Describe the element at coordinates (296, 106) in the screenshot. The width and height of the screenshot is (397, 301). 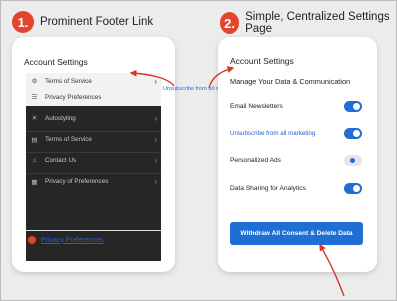
I see `setting-row-email-newsletters: Email Newsletters` at that location.